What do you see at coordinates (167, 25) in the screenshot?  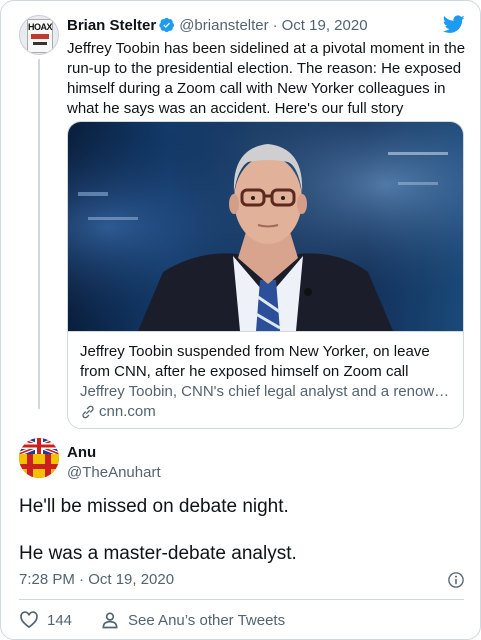 I see `verified-badge-icon` at bounding box center [167, 25].